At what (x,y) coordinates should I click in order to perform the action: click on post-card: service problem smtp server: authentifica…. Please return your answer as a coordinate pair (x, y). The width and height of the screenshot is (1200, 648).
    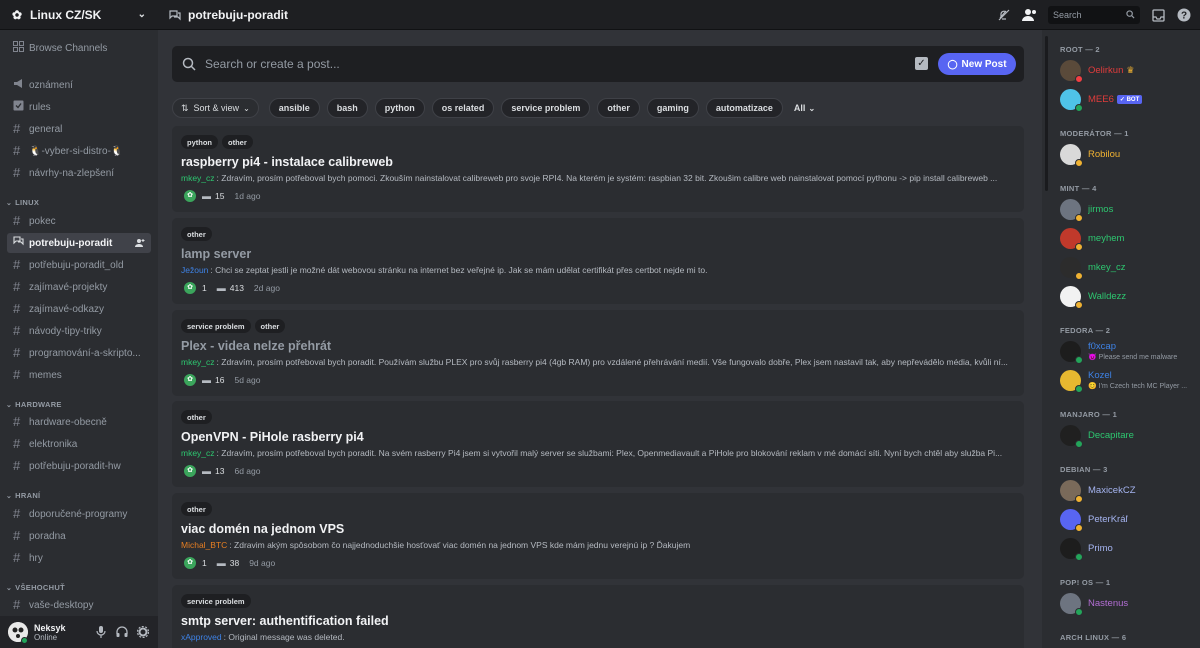
    Looking at the image, I should click on (598, 616).